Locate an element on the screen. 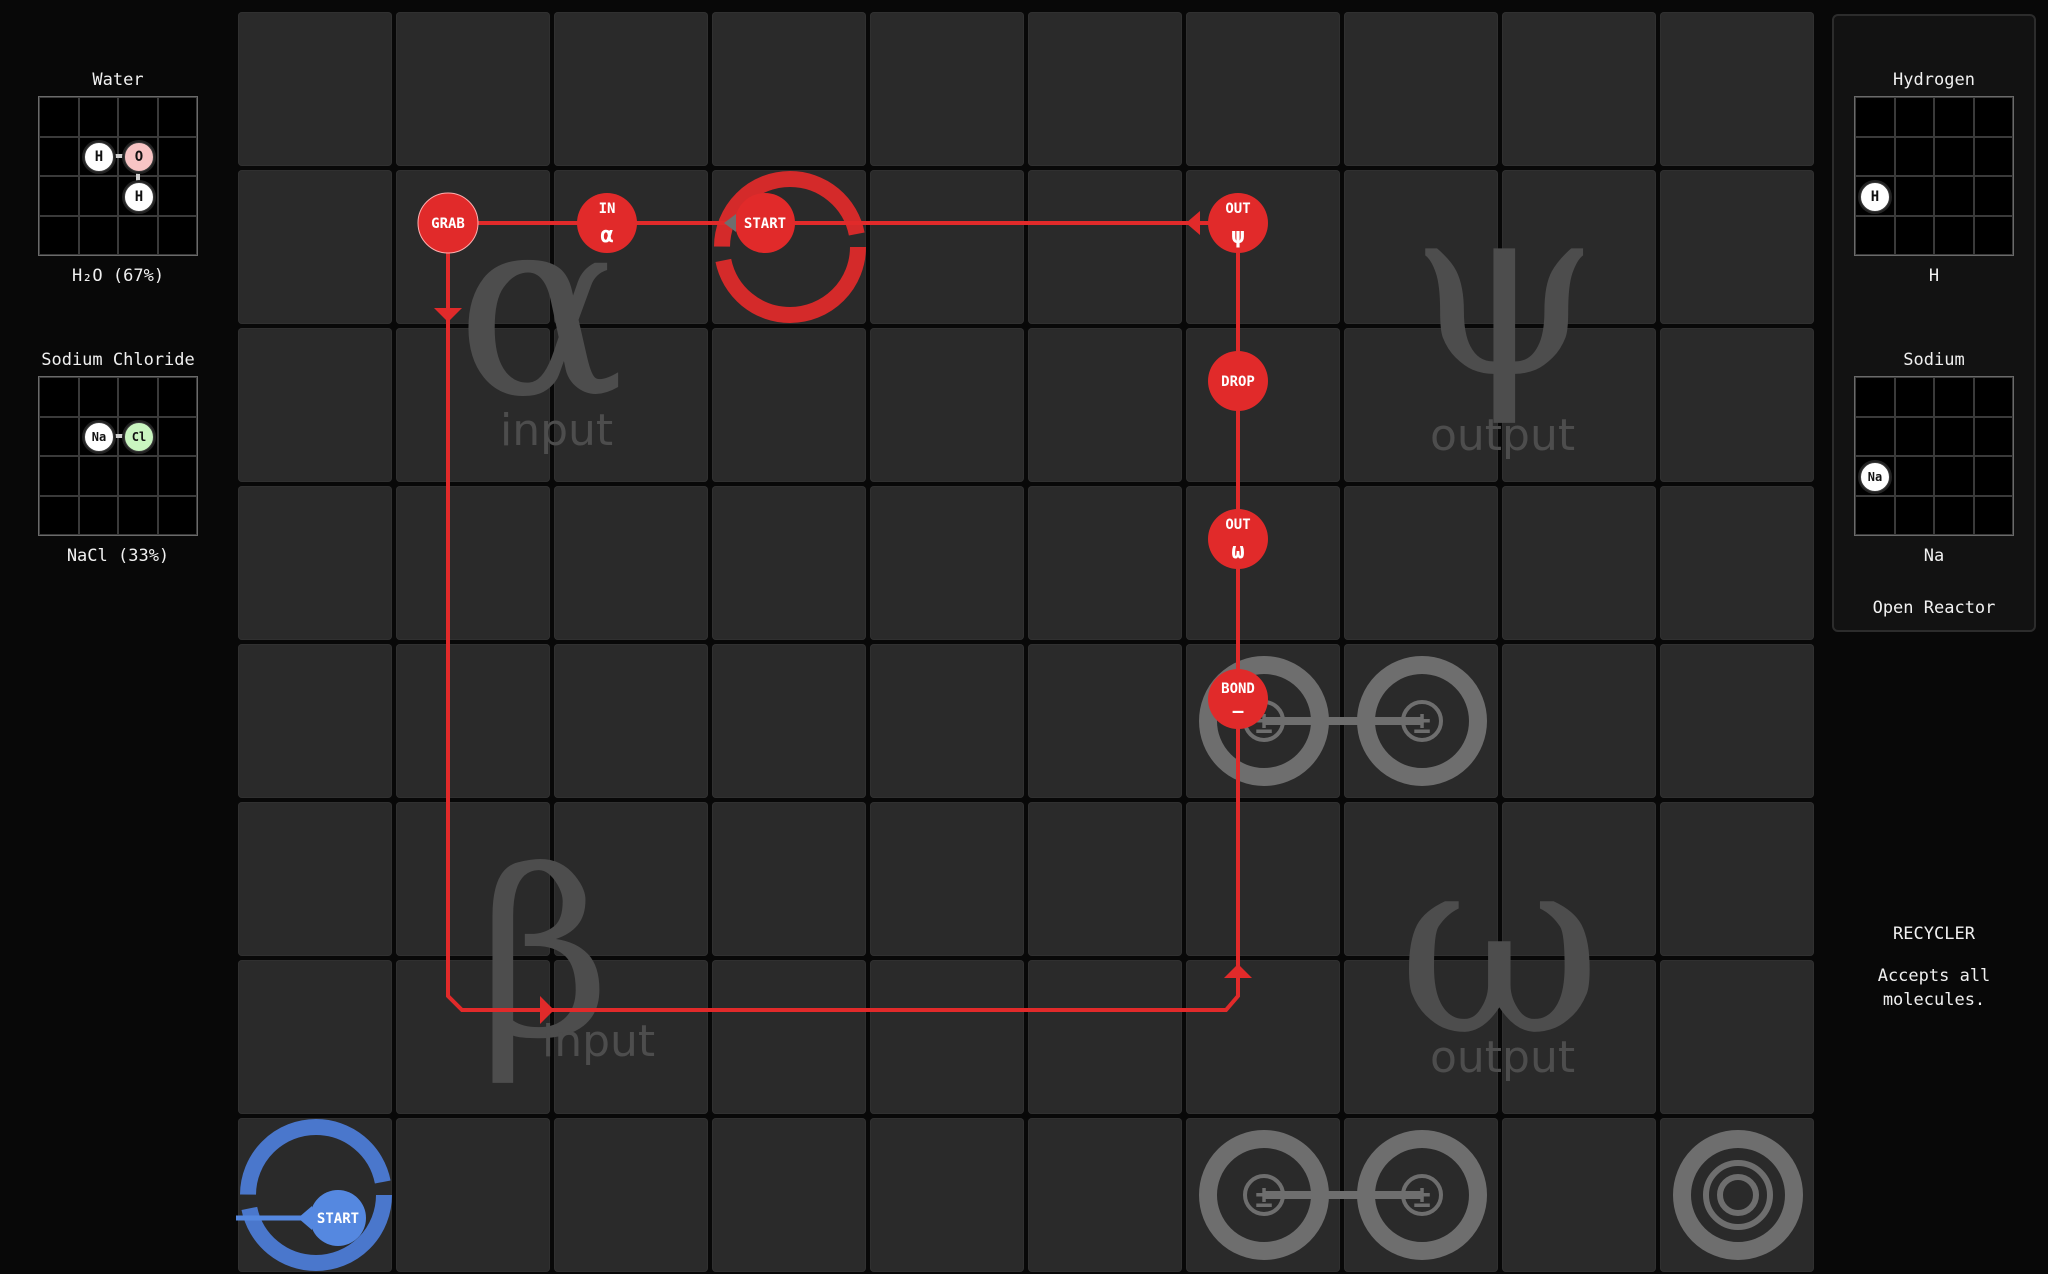 This screenshot has height=1274, width=2048. instruction-sub: — is located at coordinates (1238, 711).